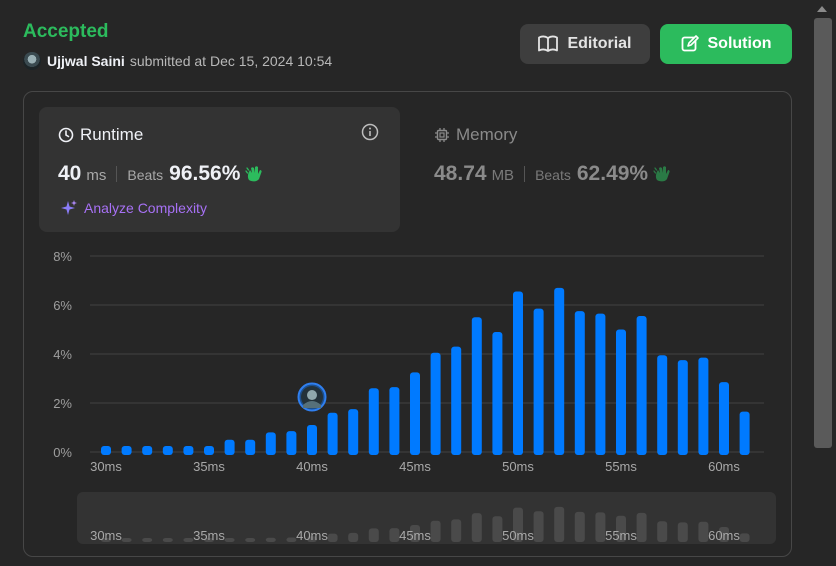 The width and height of the screenshot is (836, 566). What do you see at coordinates (86, 61) in the screenshot?
I see `username-link: Ujjwal Saini` at bounding box center [86, 61].